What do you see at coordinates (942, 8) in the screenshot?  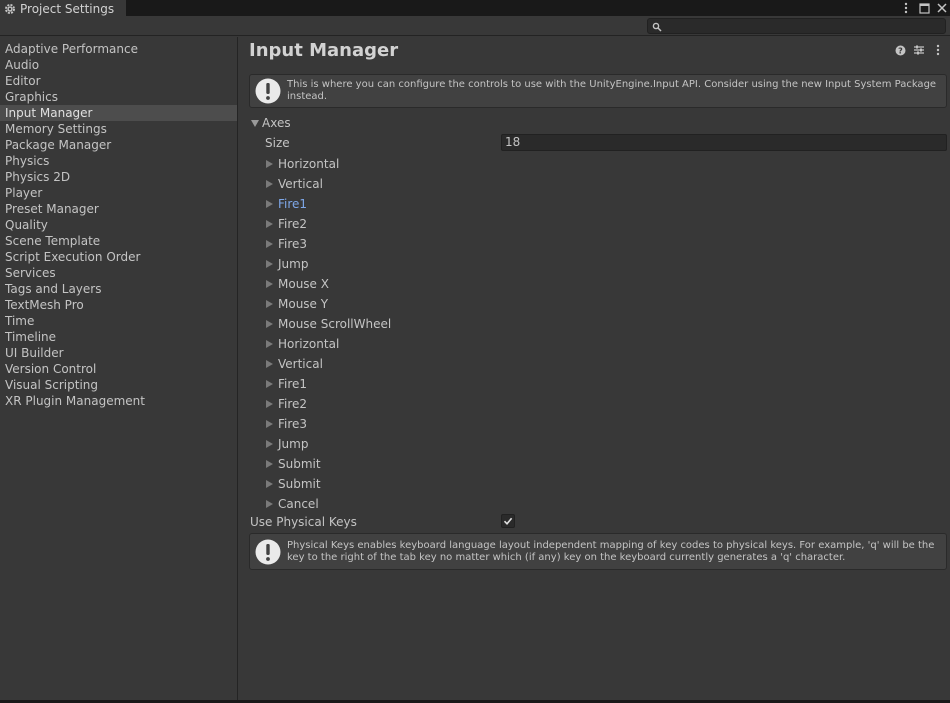 I see `close-icon` at bounding box center [942, 8].